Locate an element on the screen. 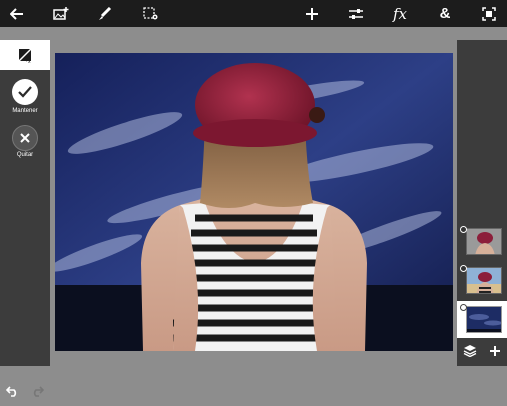 Image resolution: width=507 pixels, height=406 pixels. keep-button is located at coordinates (25, 92).